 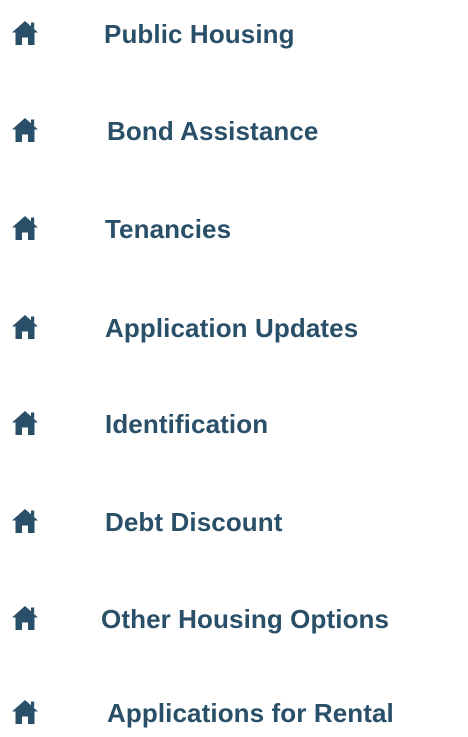 I want to click on menu-item-label: Debt Discount, so click(x=194, y=522).